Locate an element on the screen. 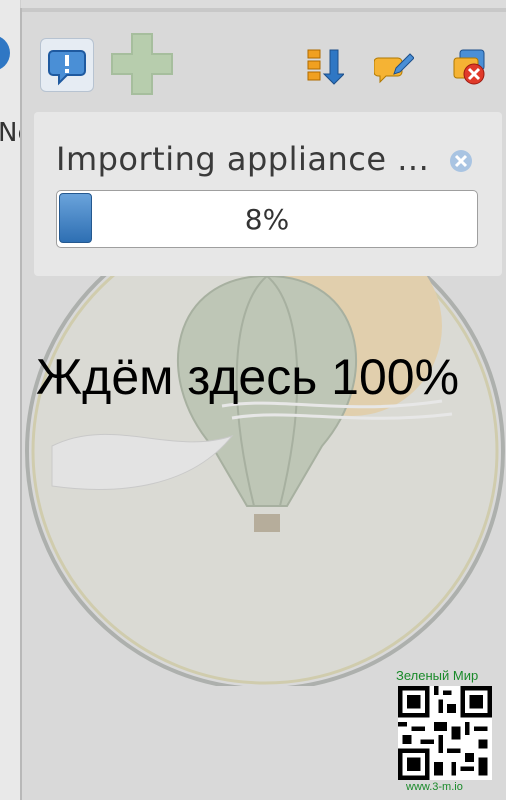  delete-icon is located at coordinates (469, 67).